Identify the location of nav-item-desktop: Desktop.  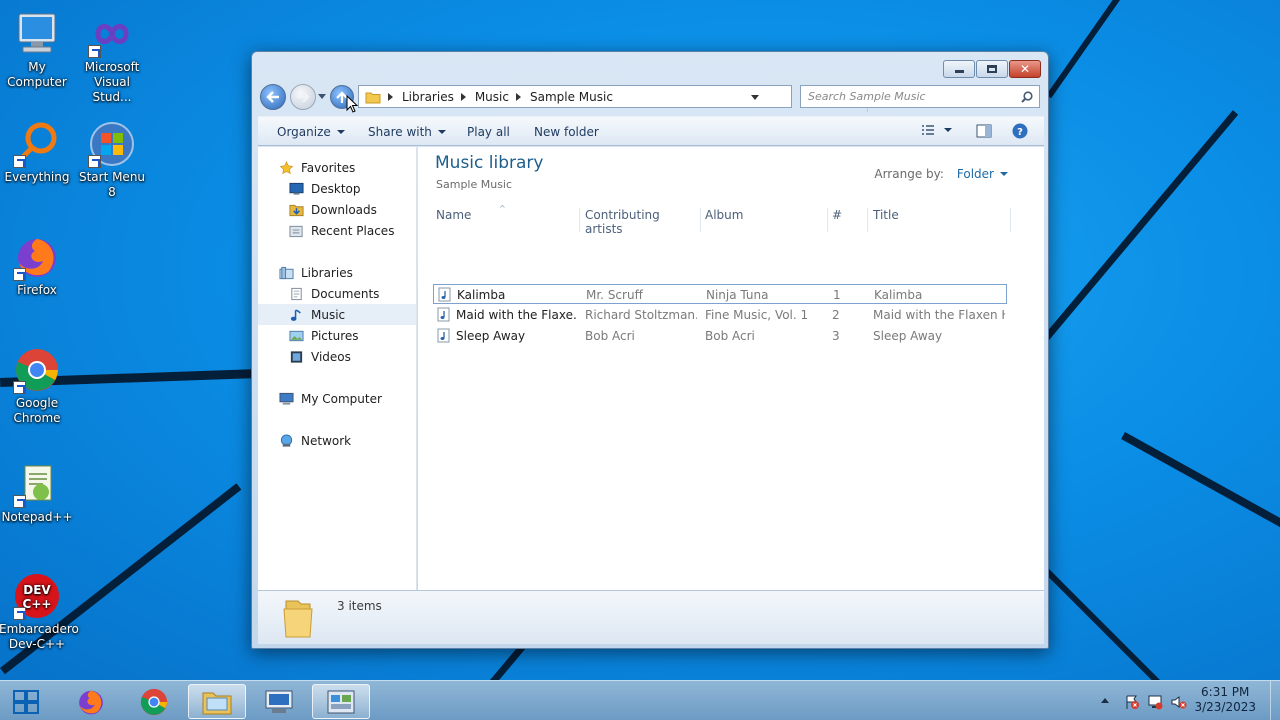
(337, 188).